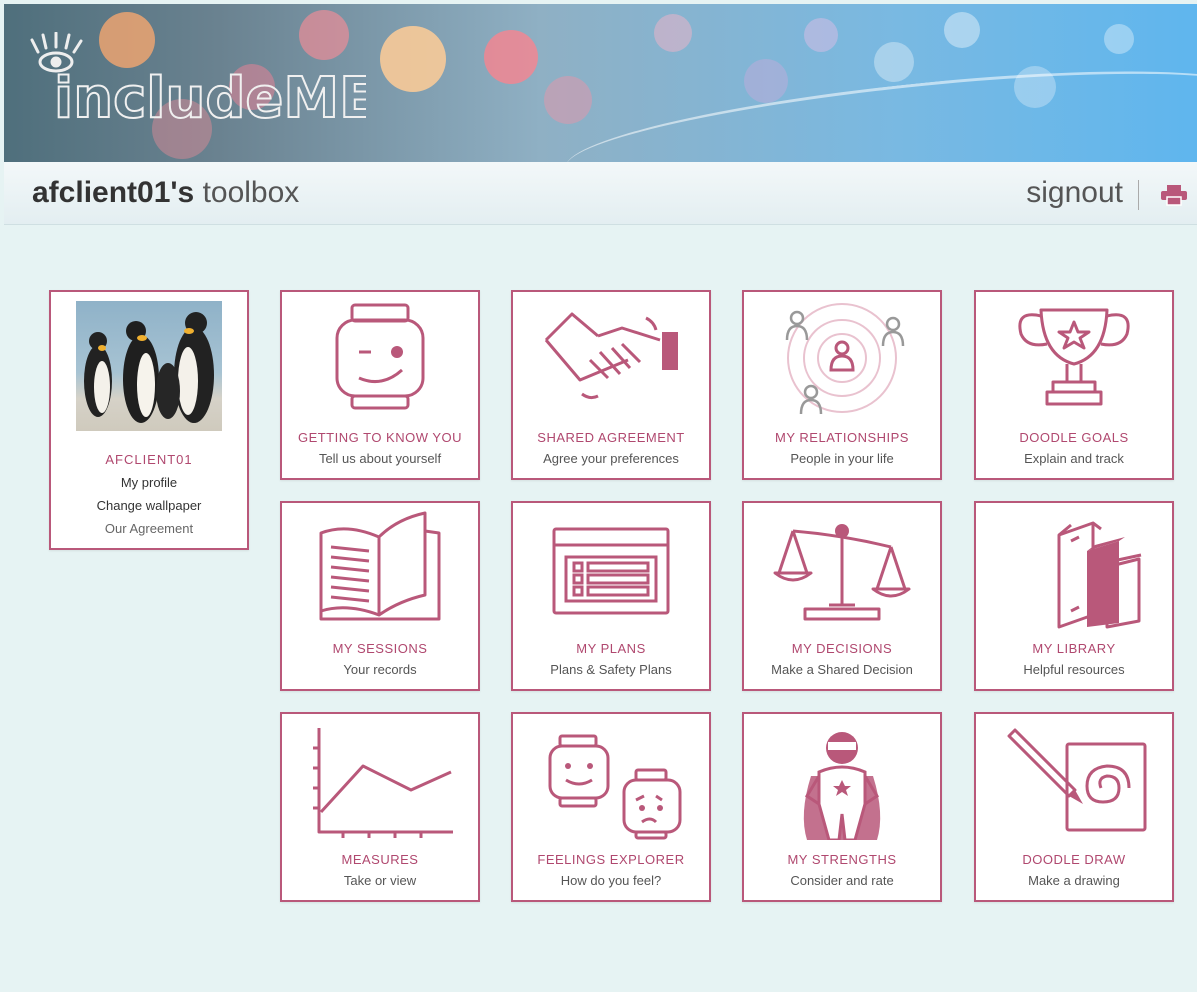 The image size is (1197, 992). Describe the element at coordinates (611, 571) in the screenshot. I see `plan-list-icon` at that location.